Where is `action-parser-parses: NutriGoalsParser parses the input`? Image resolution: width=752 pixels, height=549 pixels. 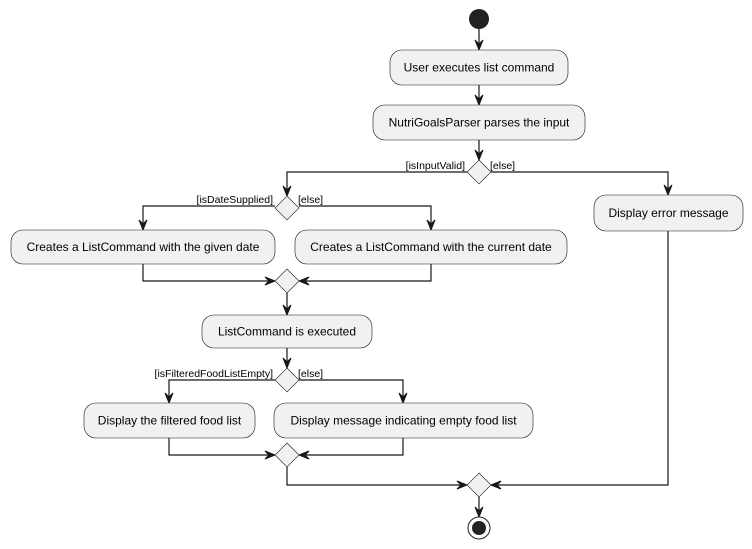
action-parser-parses: NutriGoalsParser parses the input is located at coordinates (479, 122).